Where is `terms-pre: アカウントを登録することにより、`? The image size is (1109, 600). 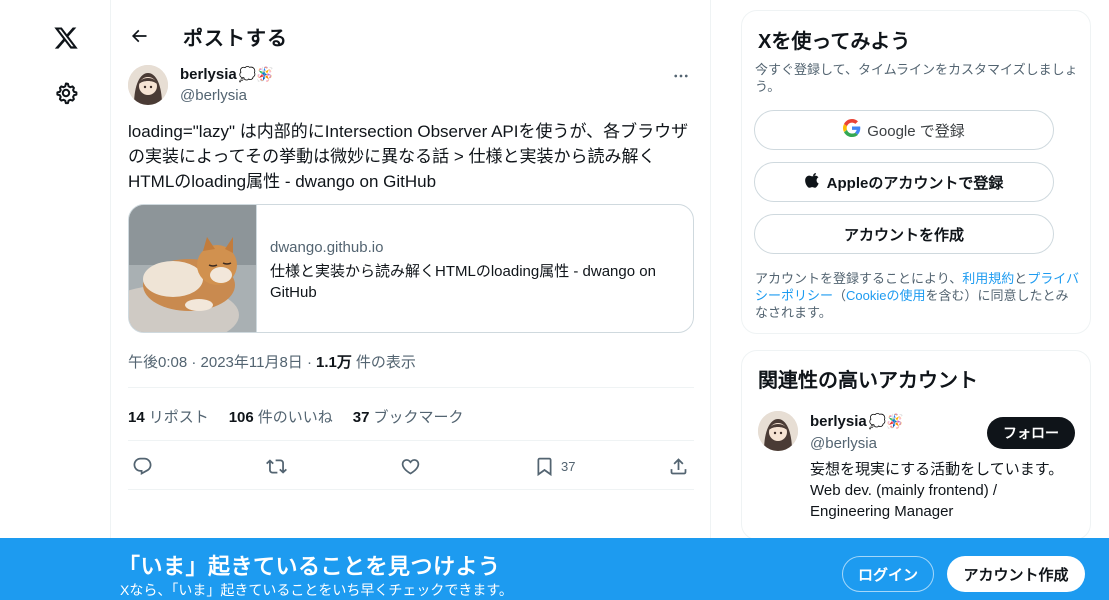 terms-pre: アカウントを登録することにより、 is located at coordinates (859, 278).